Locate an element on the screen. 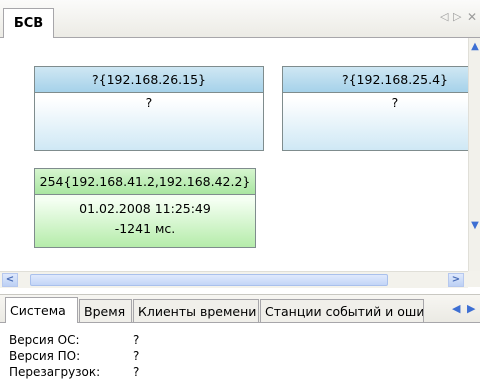 This screenshot has width=480, height=388. vertical-scrollbar: ▲ ▼ is located at coordinates (474, 154).